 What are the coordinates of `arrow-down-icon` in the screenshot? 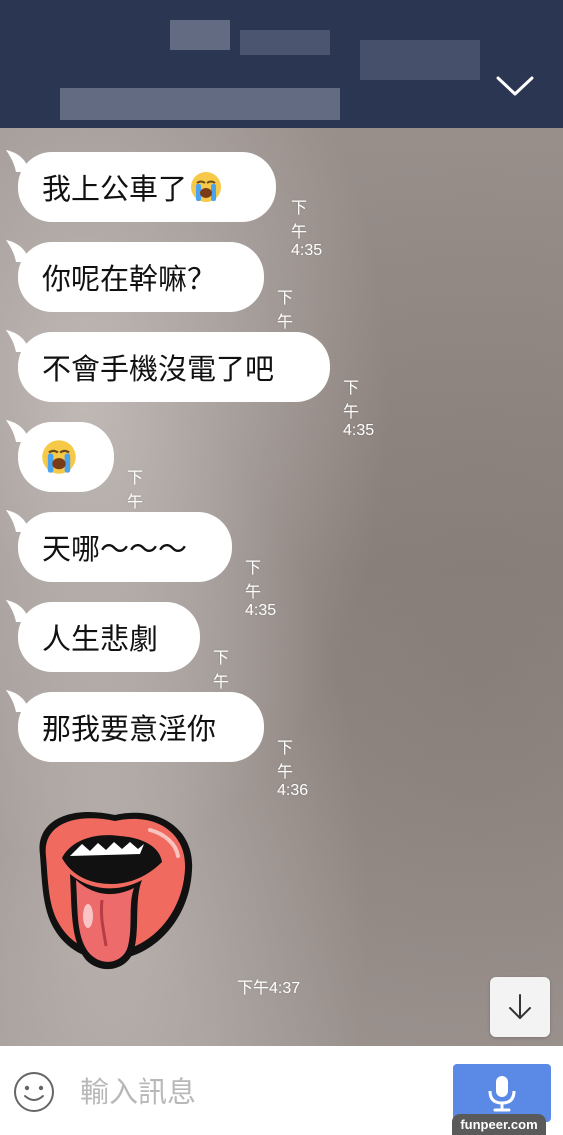 It's located at (520, 1006).